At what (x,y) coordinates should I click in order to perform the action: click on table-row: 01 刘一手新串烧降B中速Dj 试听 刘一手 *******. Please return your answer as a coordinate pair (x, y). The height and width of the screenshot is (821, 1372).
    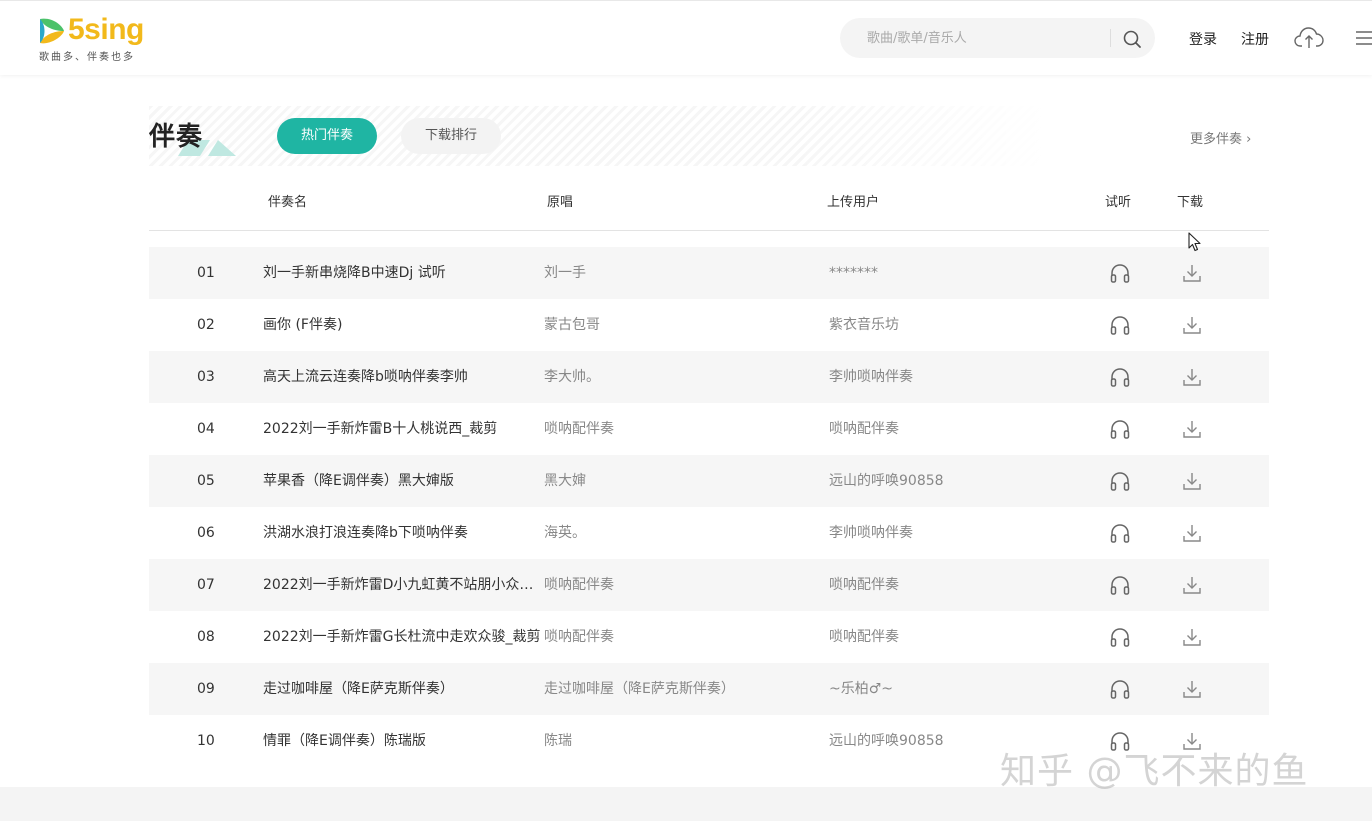
    Looking at the image, I should click on (709, 273).